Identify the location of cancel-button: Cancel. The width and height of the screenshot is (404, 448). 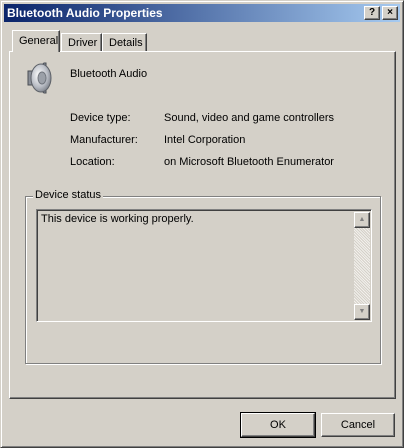
(358, 425).